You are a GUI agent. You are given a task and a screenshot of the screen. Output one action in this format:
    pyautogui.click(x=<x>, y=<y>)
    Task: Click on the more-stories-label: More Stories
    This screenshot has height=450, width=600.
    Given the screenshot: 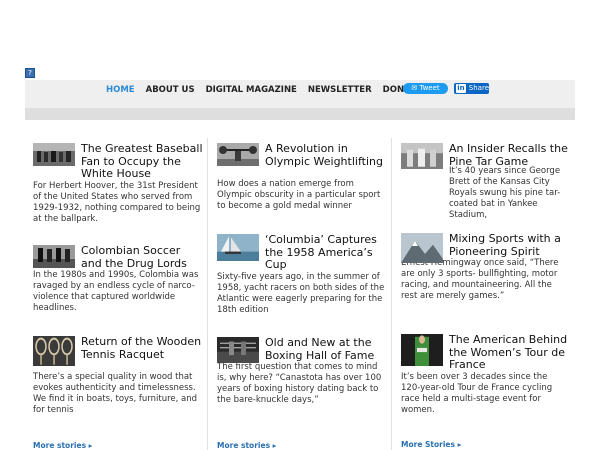 What is the action you would take?
    pyautogui.click(x=428, y=444)
    